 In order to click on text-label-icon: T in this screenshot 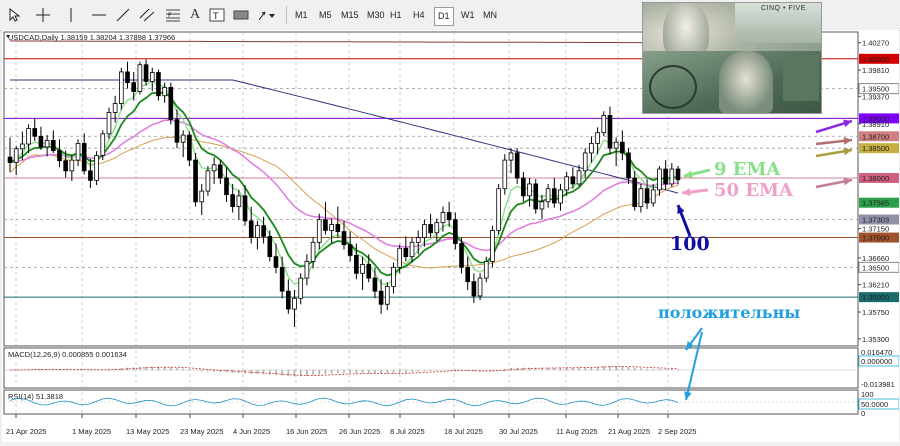, I will do `click(217, 15)`.